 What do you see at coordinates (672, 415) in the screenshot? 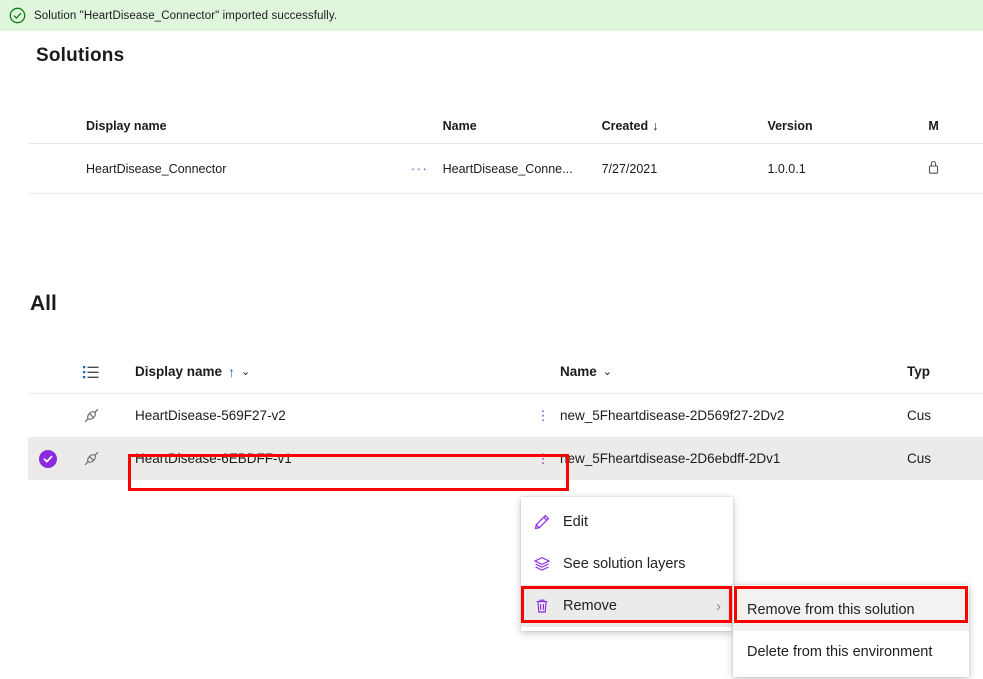
I see `cell-name: new_5Fheartdisease-2D569f27-2Dv2` at bounding box center [672, 415].